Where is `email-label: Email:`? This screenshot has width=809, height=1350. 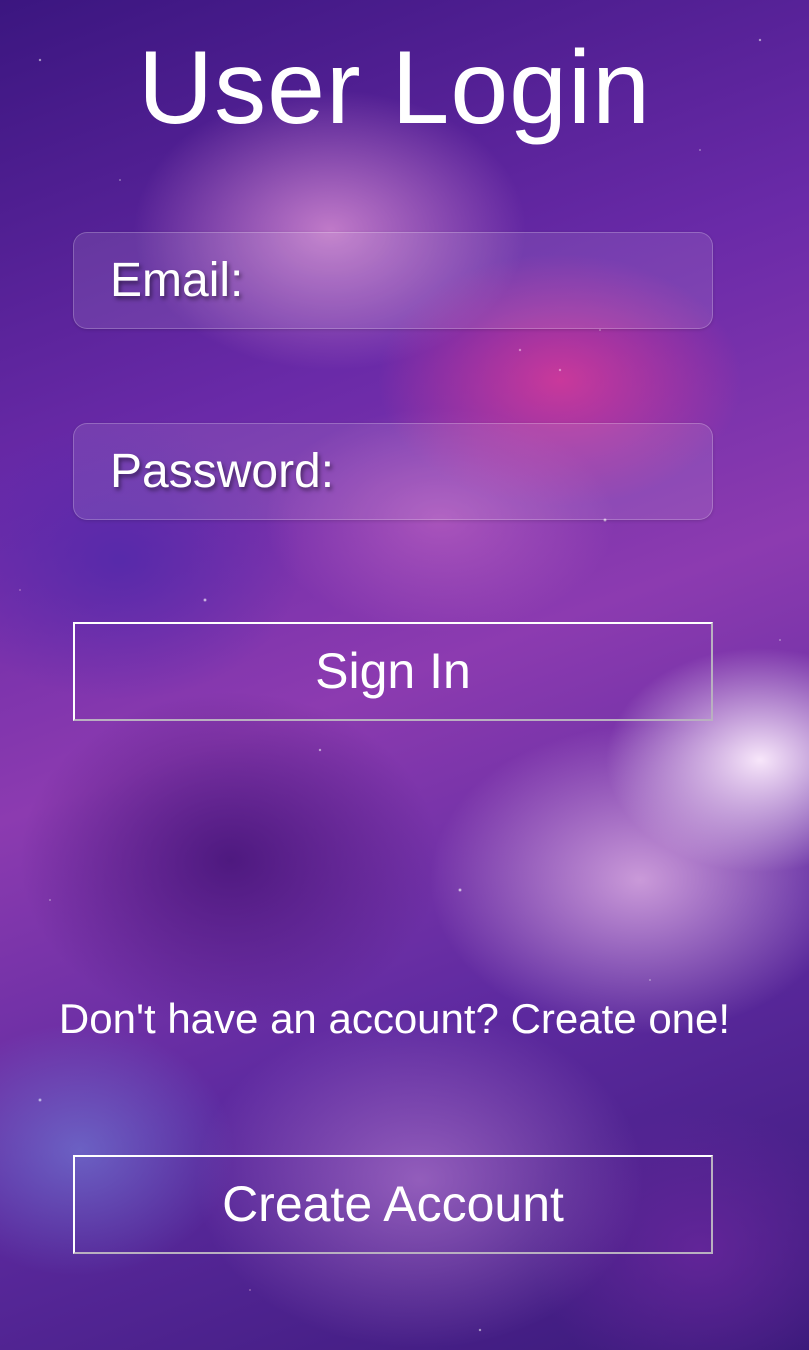
email-label: Email: is located at coordinates (177, 280).